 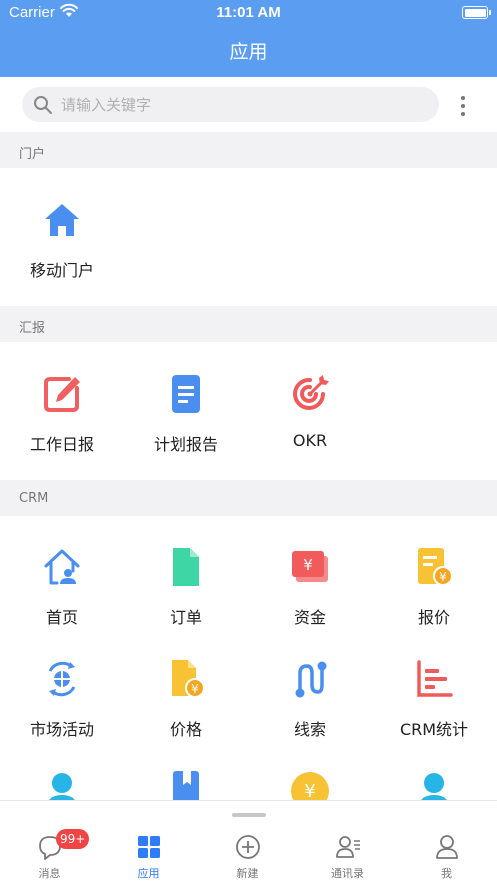 What do you see at coordinates (185, 729) in the screenshot?
I see `app-item-label: 价格` at bounding box center [185, 729].